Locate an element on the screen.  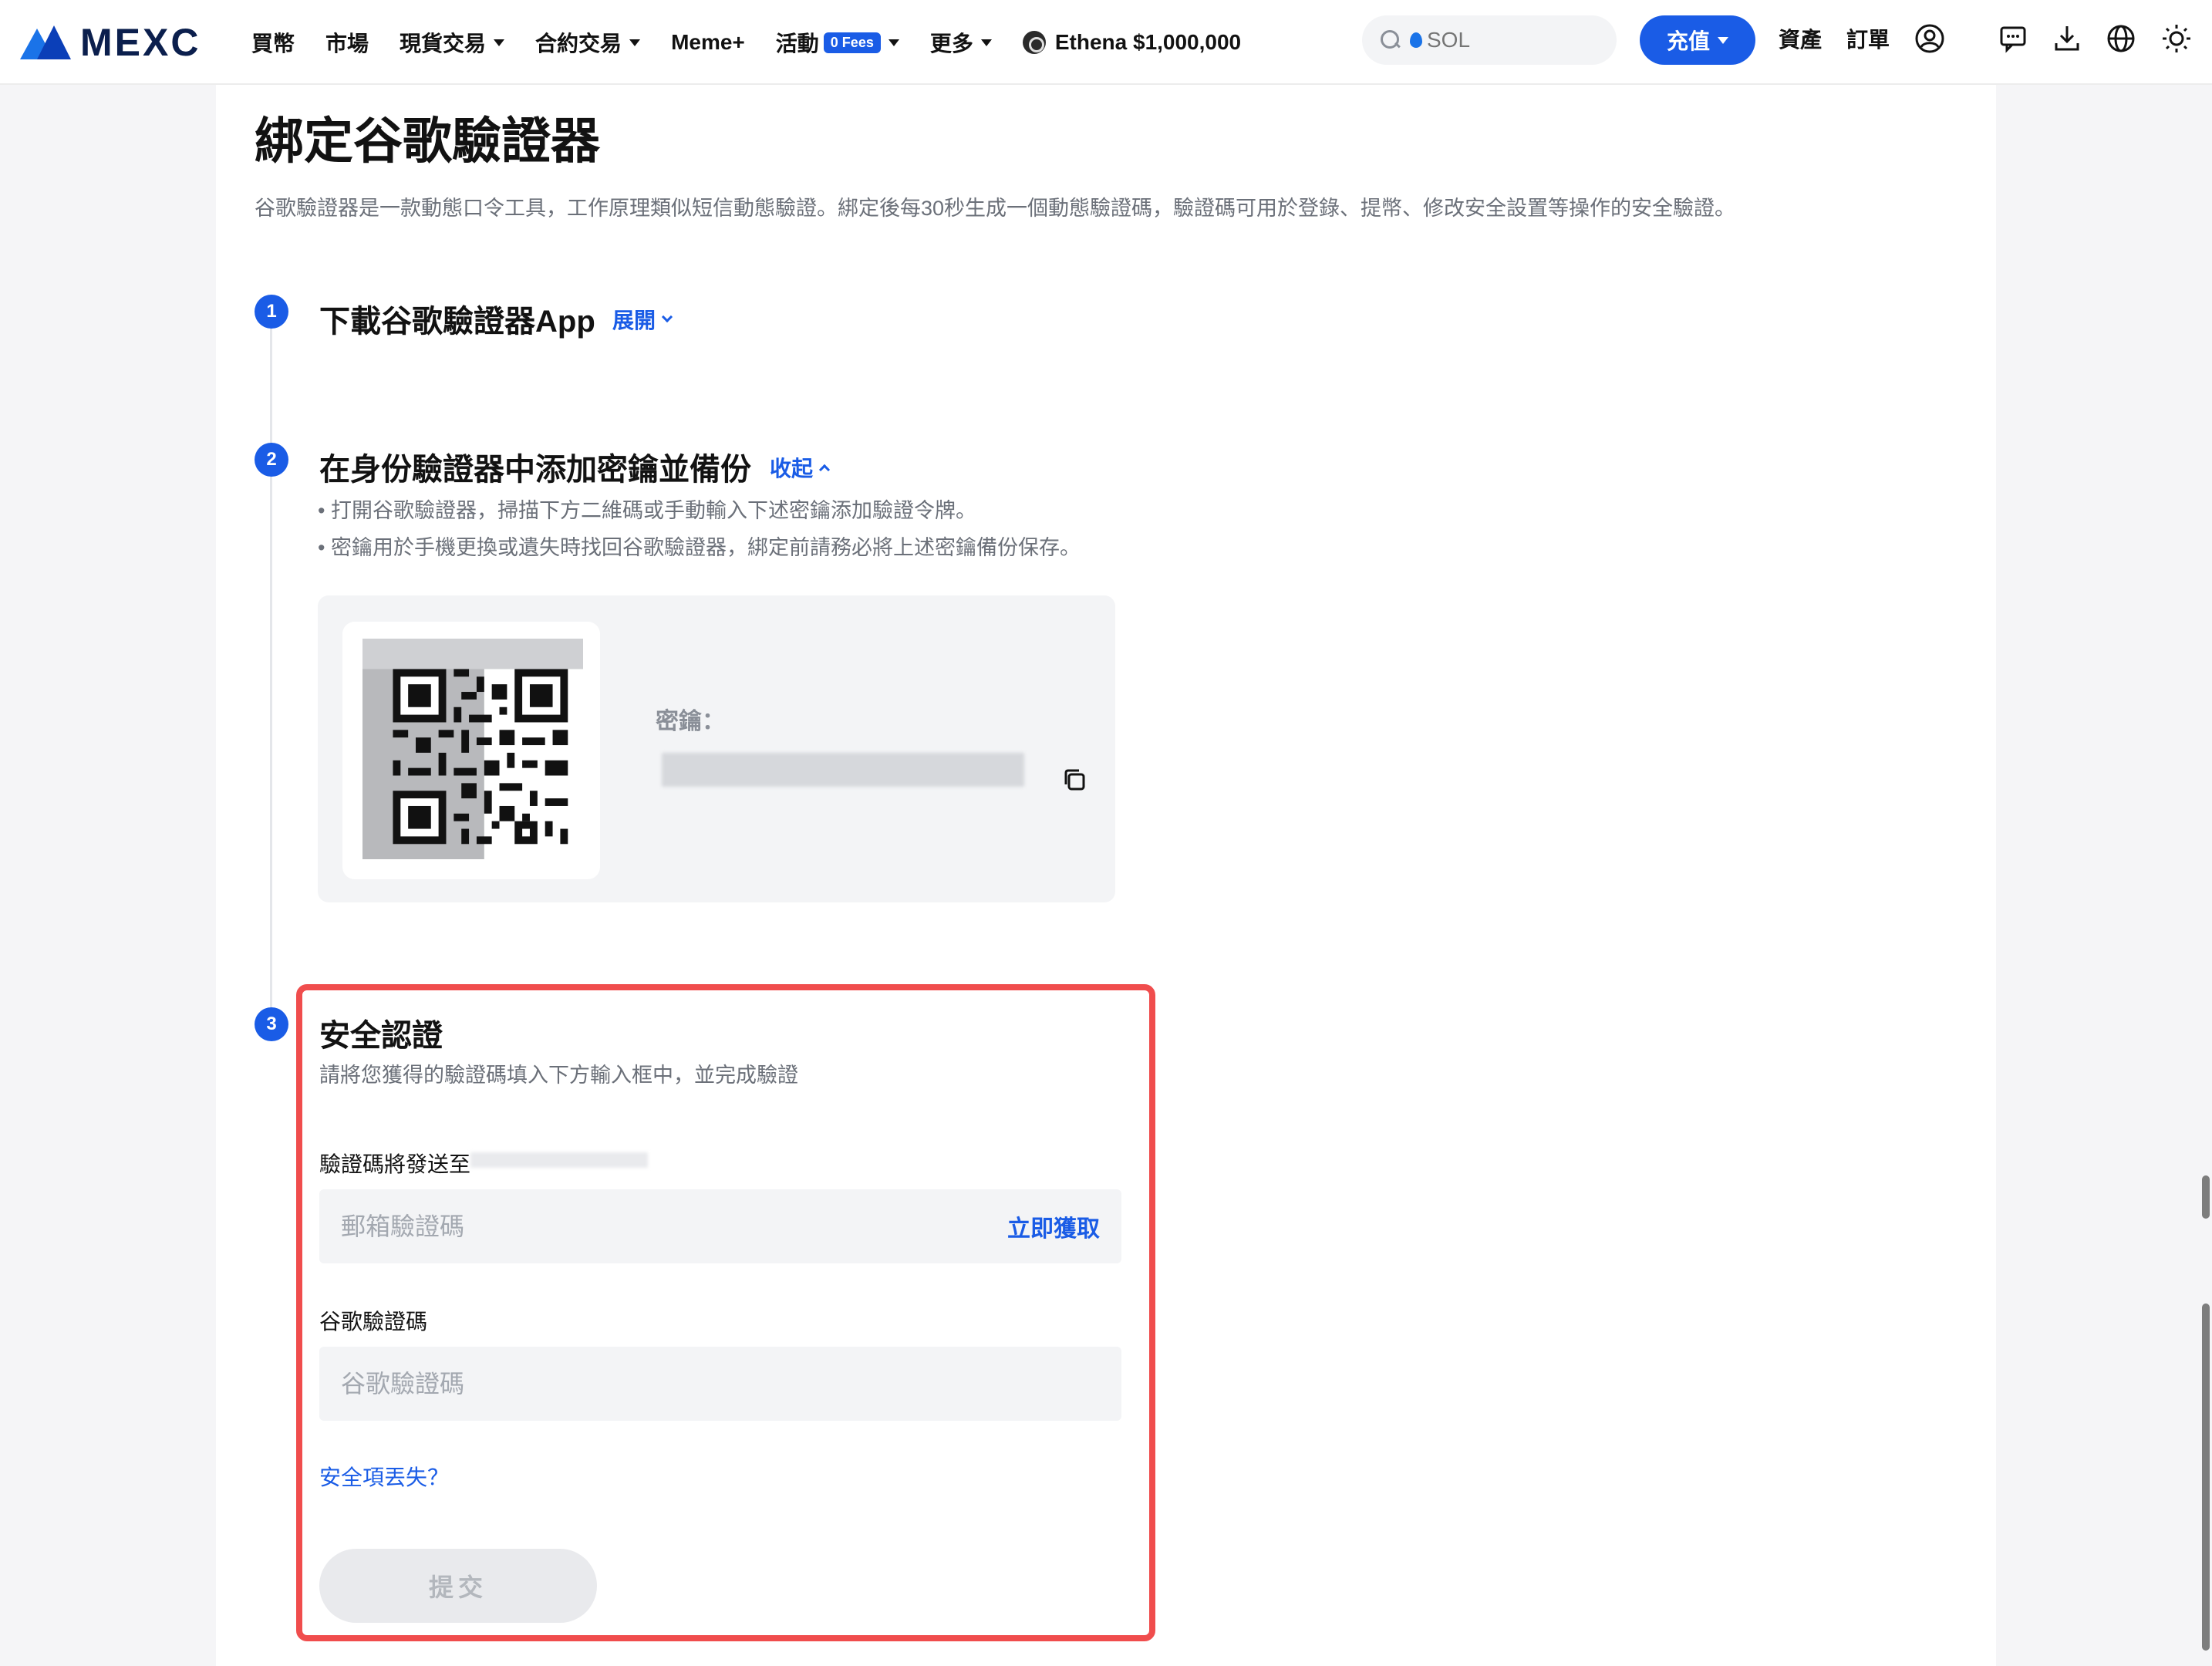
copy-icon is located at coordinates (1074, 780).